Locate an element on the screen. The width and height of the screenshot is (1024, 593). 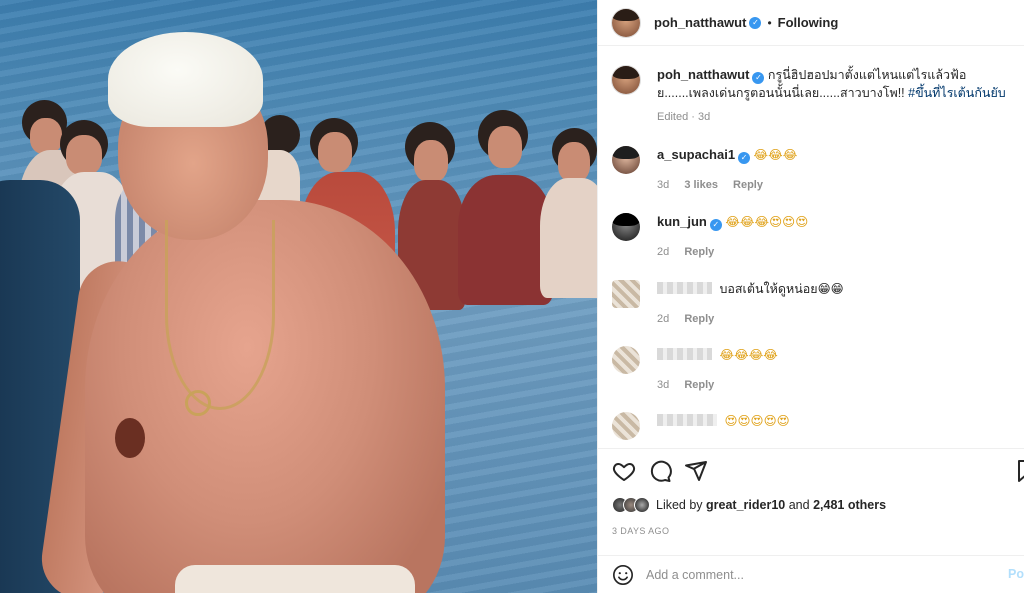
comment-text: a_supachai1 ✓ 😂😂😂 is located at coordinates (834, 155).